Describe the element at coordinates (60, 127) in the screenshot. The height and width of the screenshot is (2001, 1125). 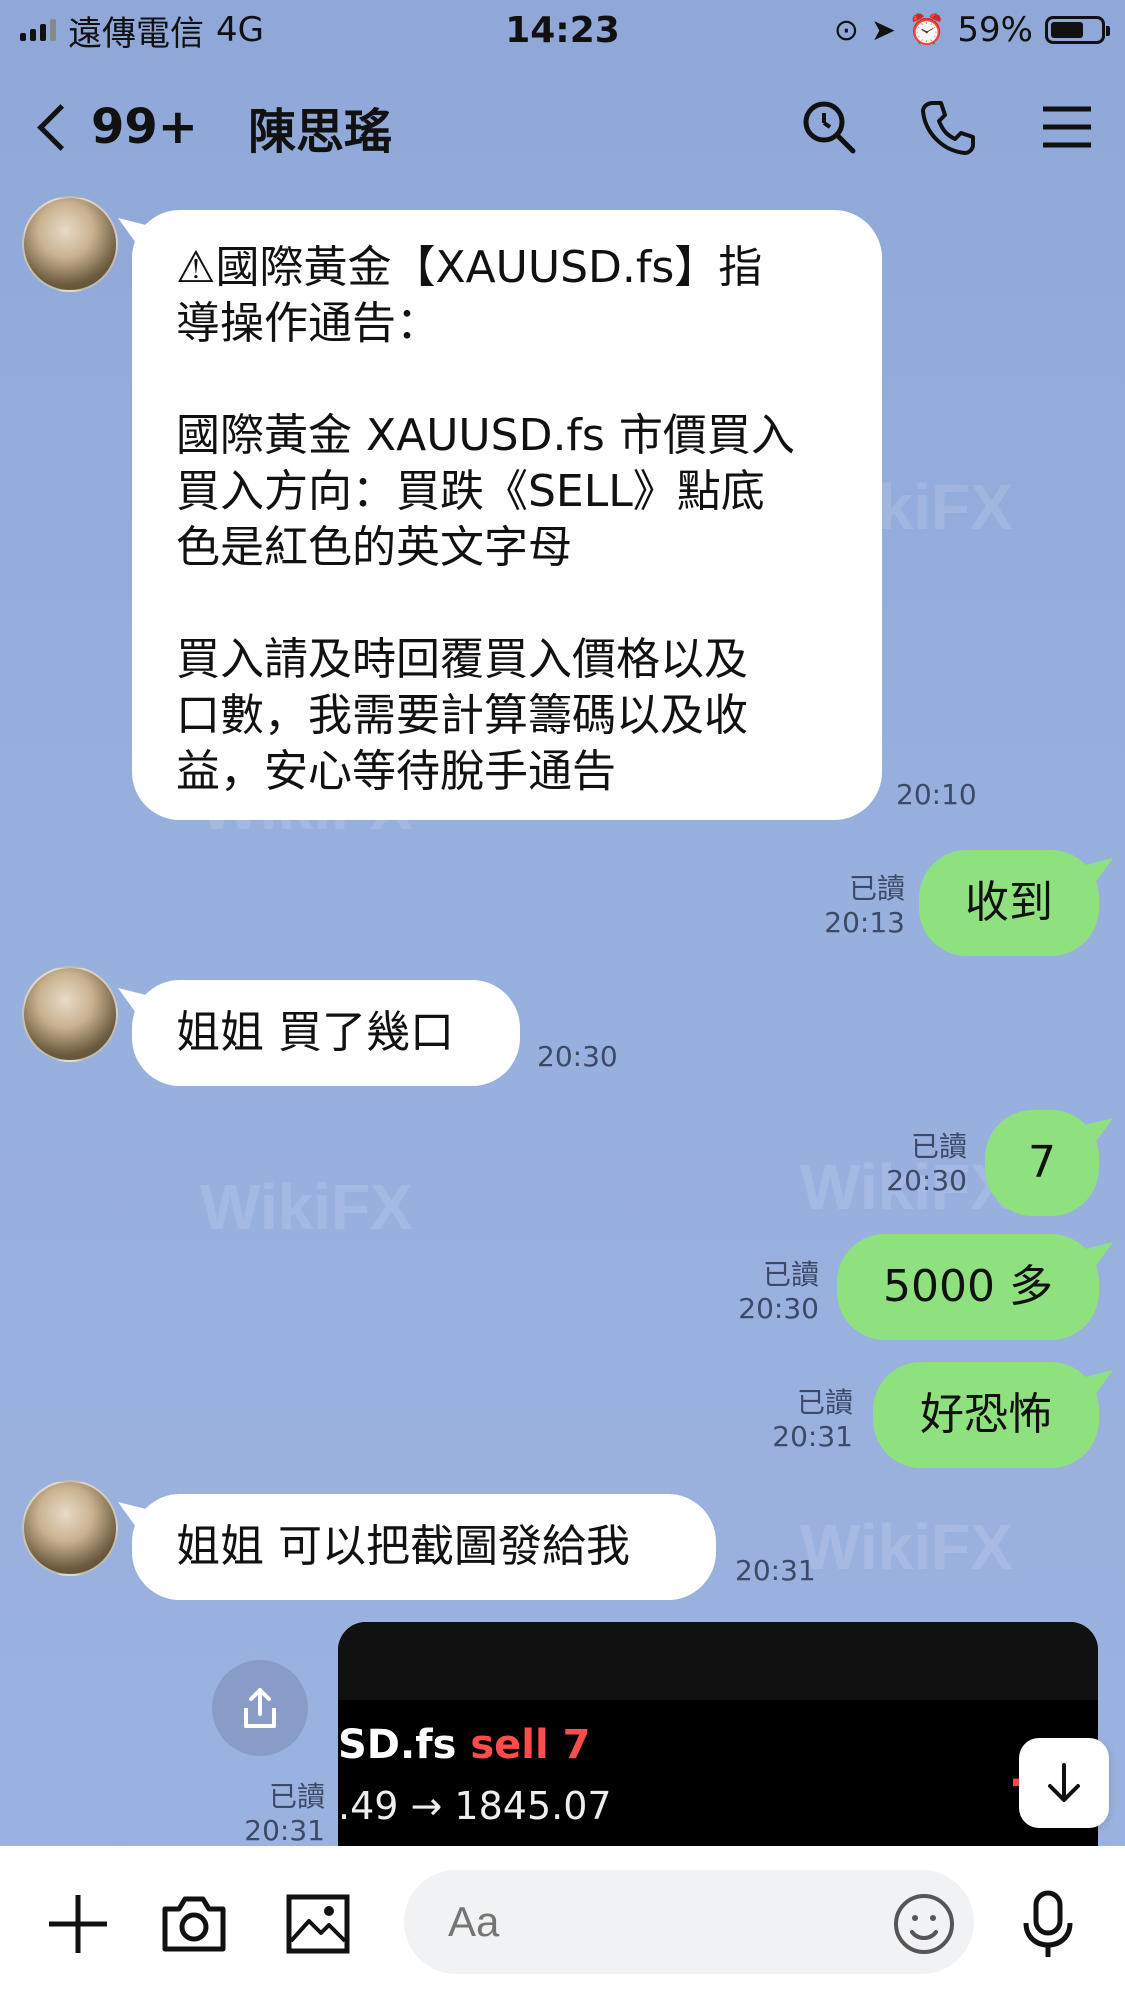
I see `back-chevron-icon` at that location.